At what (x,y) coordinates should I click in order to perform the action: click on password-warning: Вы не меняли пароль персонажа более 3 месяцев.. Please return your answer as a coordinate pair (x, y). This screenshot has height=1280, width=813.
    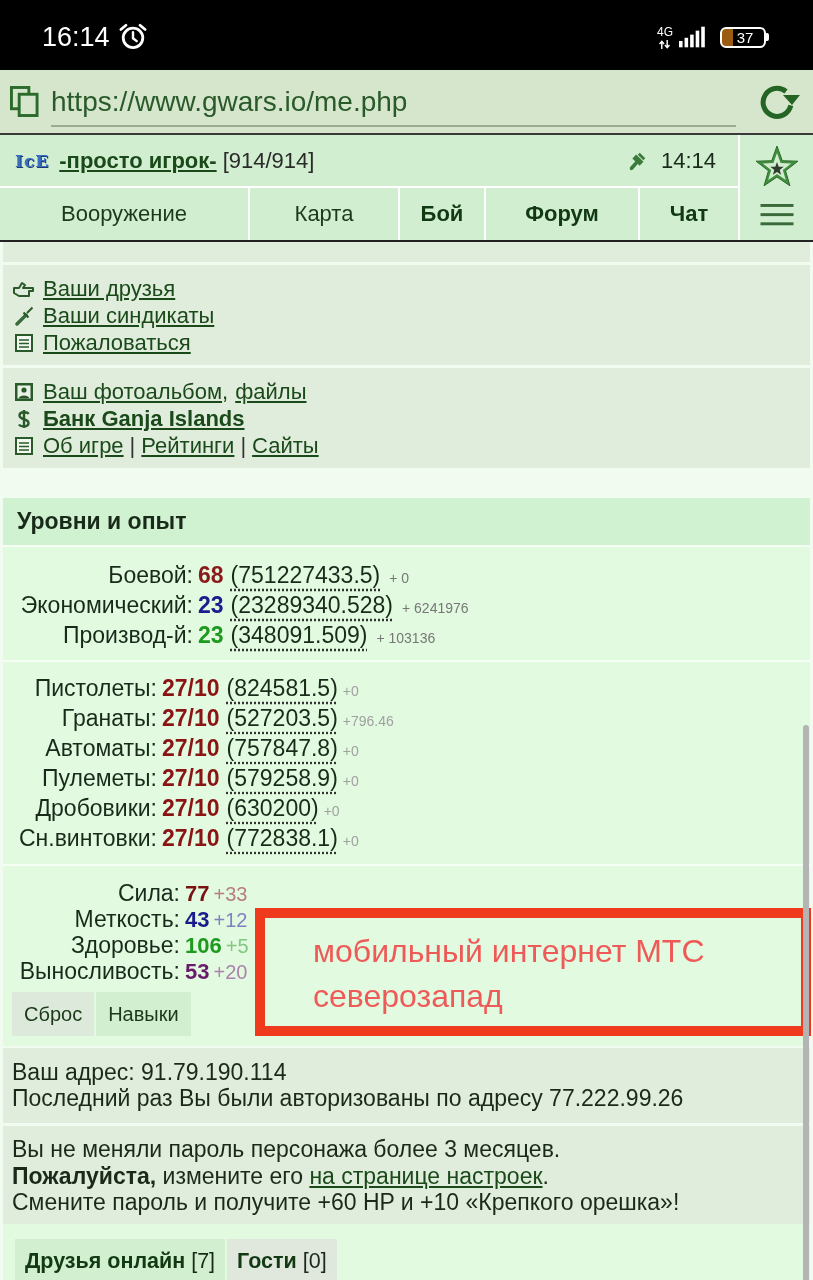
    Looking at the image, I should click on (287, 1149).